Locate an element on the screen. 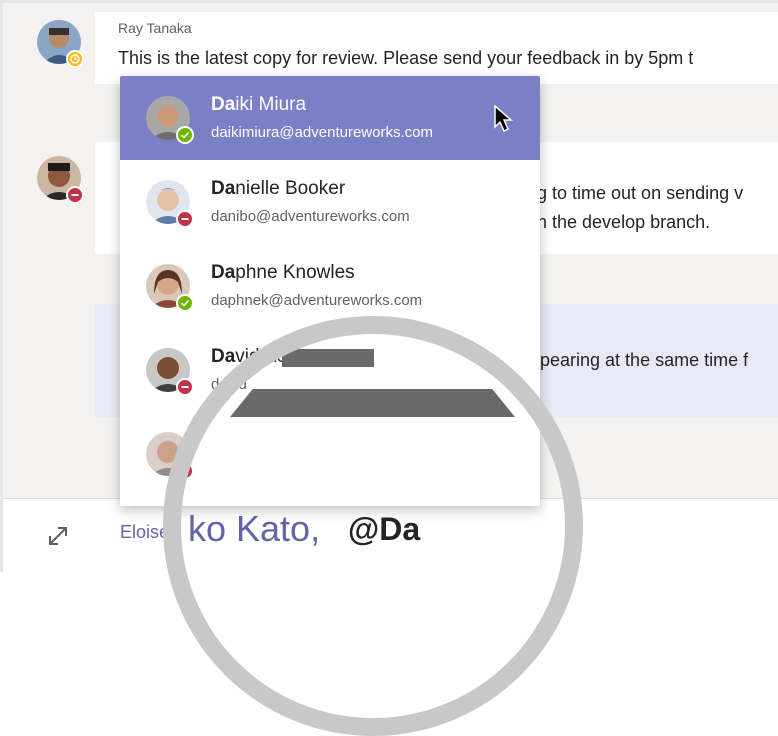 This screenshot has height=736, width=778. contact-email: danibo@adventureworks.com is located at coordinates (310, 216).